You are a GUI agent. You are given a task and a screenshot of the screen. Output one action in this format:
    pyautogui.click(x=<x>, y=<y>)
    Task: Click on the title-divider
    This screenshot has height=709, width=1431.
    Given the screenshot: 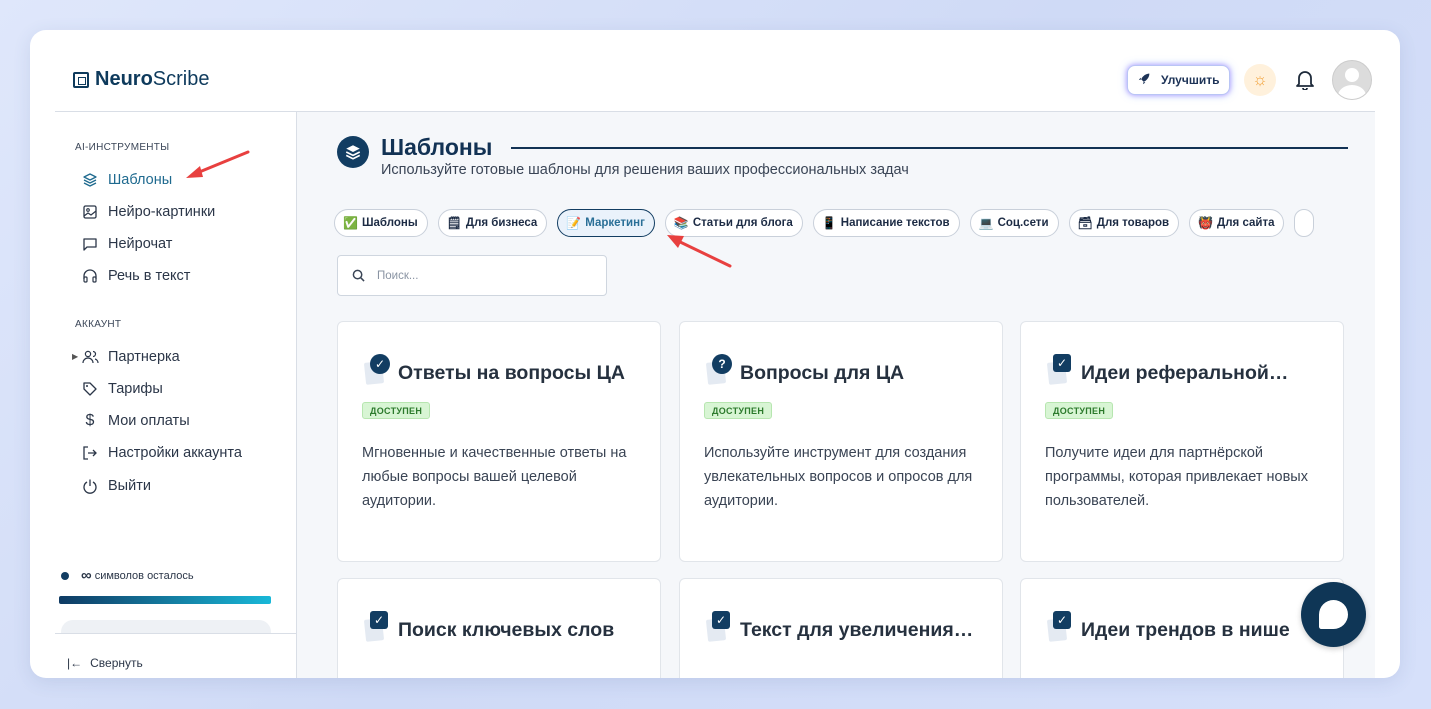 What is the action you would take?
    pyautogui.click(x=929, y=148)
    